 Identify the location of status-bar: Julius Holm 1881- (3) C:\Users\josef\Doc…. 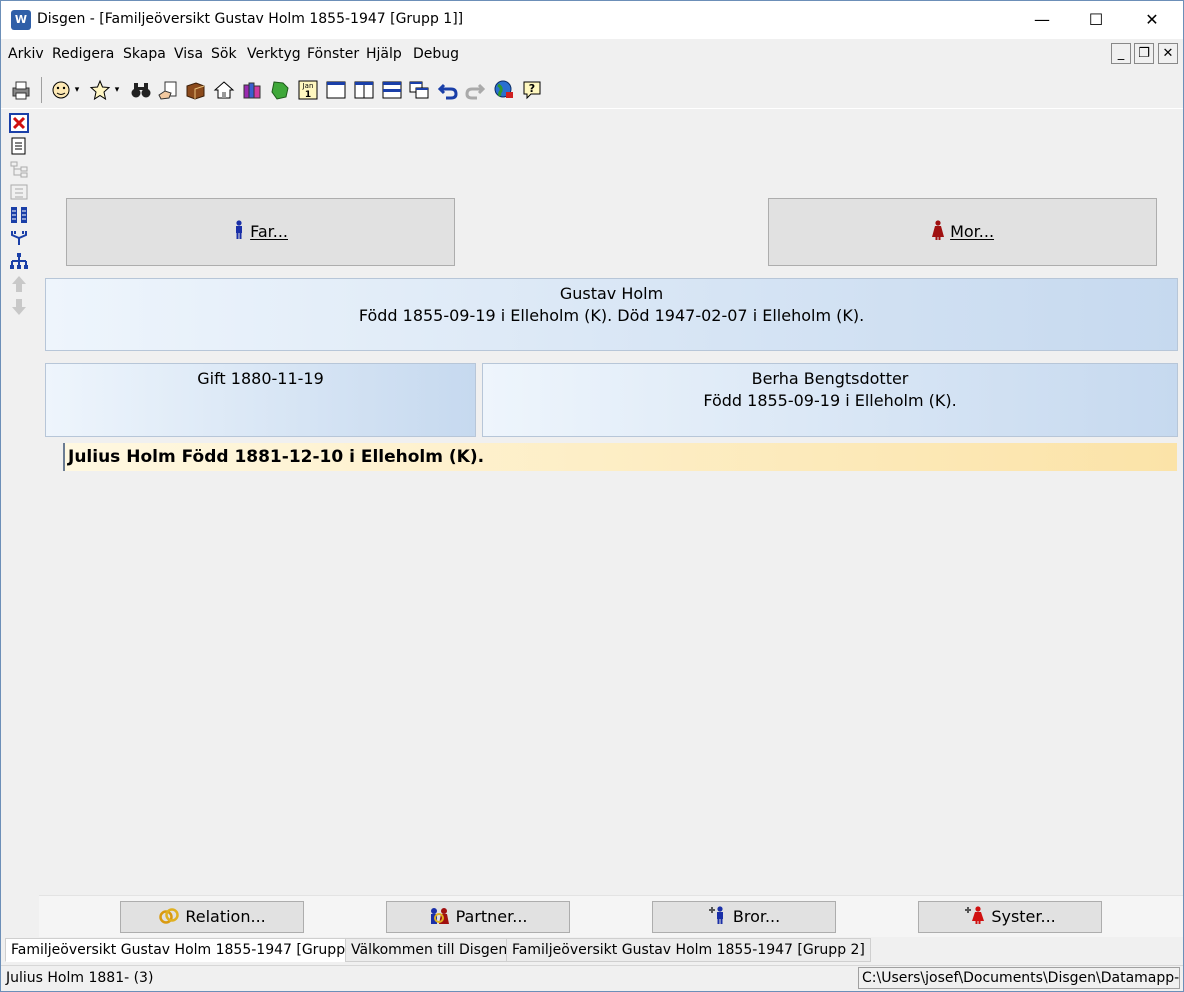
(592, 978).